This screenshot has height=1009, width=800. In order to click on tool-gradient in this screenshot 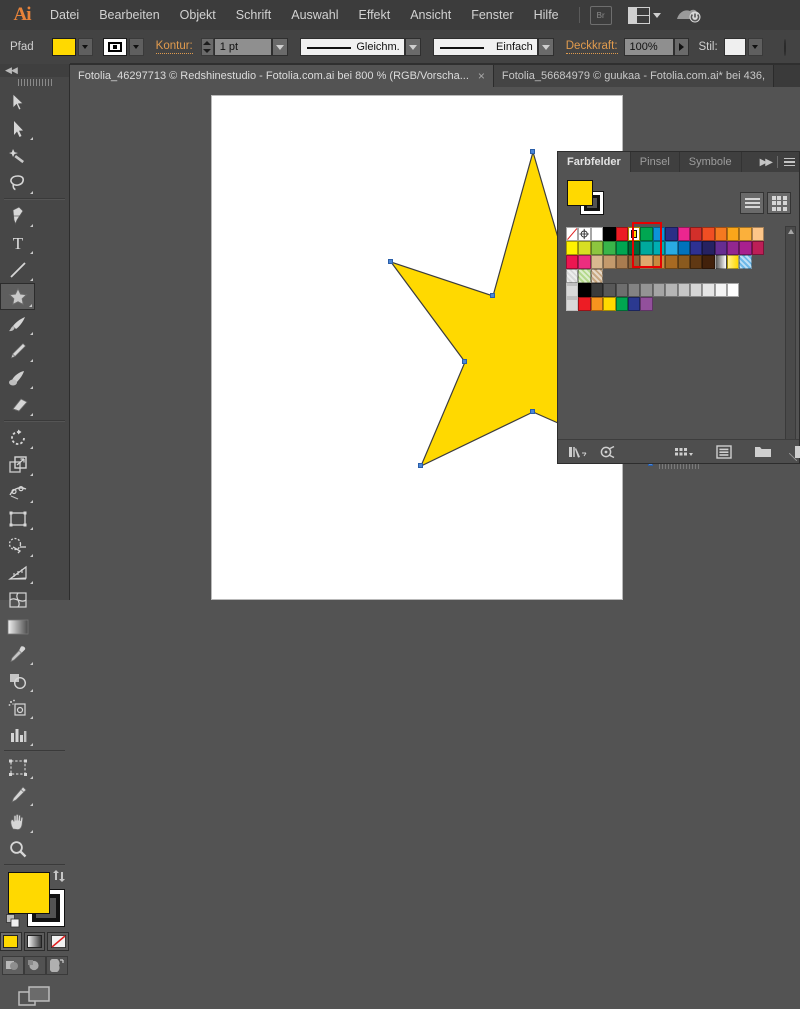, I will do `click(17, 626)`.